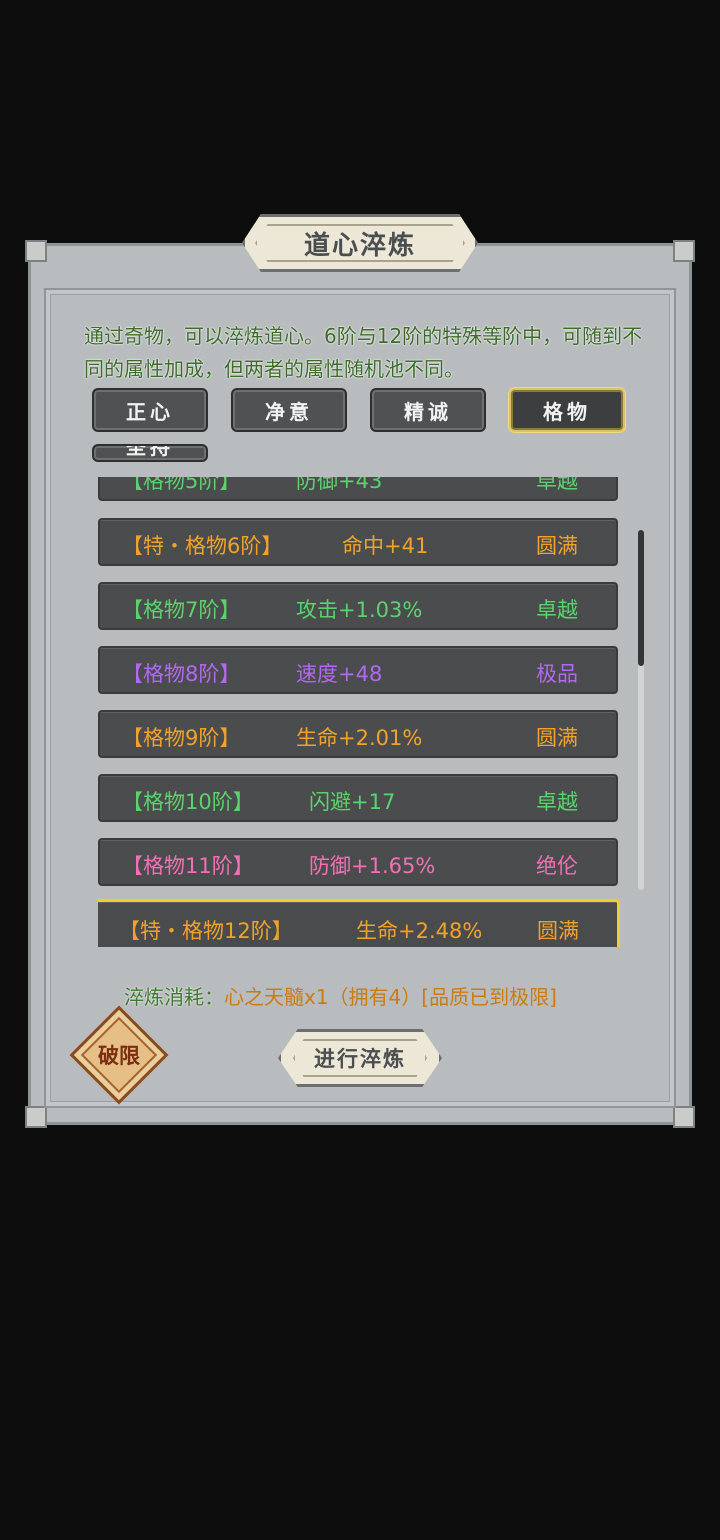 This screenshot has height=1540, width=720. Describe the element at coordinates (358, 670) in the screenshot. I see `list-item: 【格物8阶】 速度+48 极品` at that location.